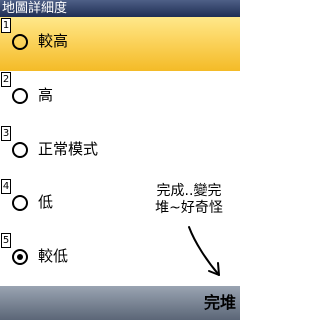 The width and height of the screenshot is (320, 320). I want to click on radio-selected-icon, so click(20, 257).